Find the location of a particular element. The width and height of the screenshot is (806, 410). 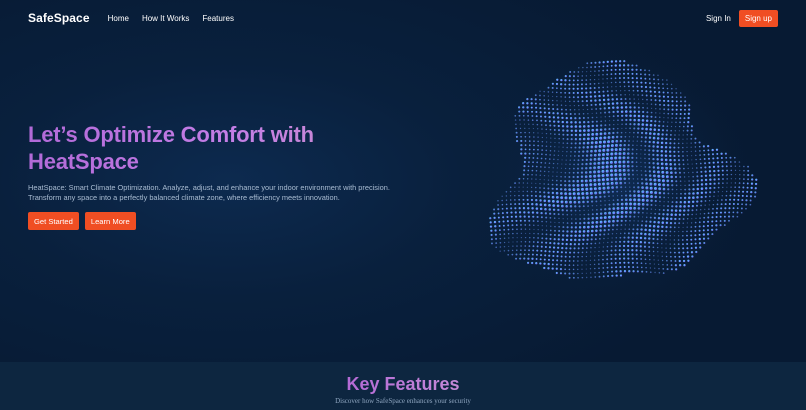

hero-headline-line1: Let’s Optimize Comfort with is located at coordinates (171, 134).